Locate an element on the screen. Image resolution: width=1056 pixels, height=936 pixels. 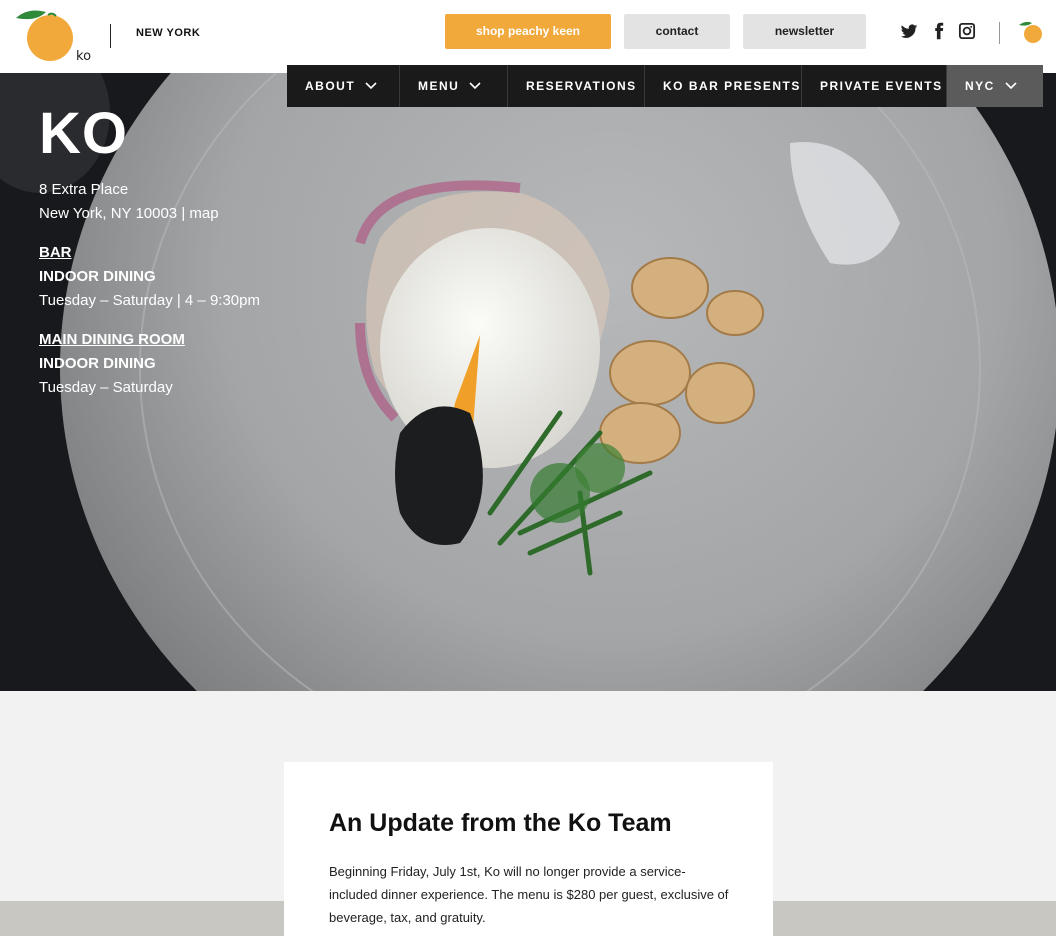
bar-link: BAR is located at coordinates (55, 252).